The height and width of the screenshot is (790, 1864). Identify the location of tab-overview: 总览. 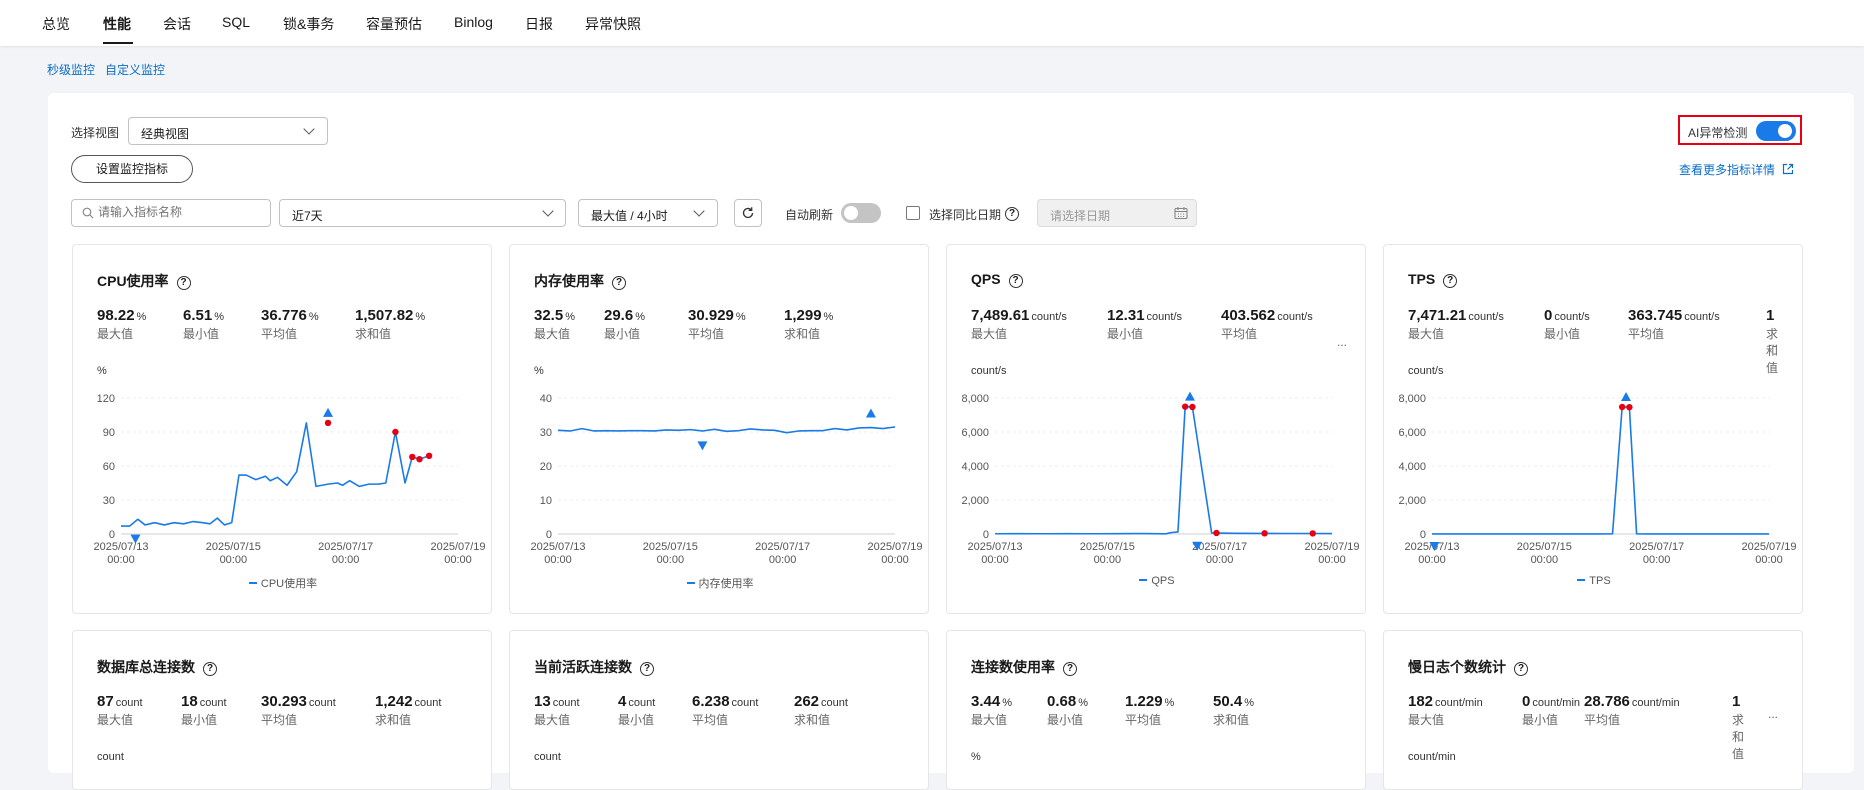
(56, 24).